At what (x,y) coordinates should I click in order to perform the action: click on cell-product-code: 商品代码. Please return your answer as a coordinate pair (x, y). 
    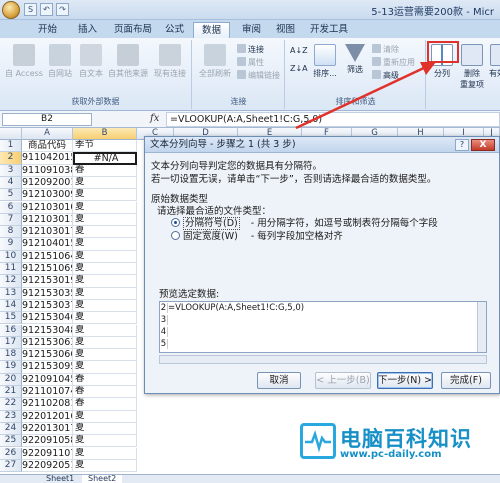
    Looking at the image, I should click on (47, 146).